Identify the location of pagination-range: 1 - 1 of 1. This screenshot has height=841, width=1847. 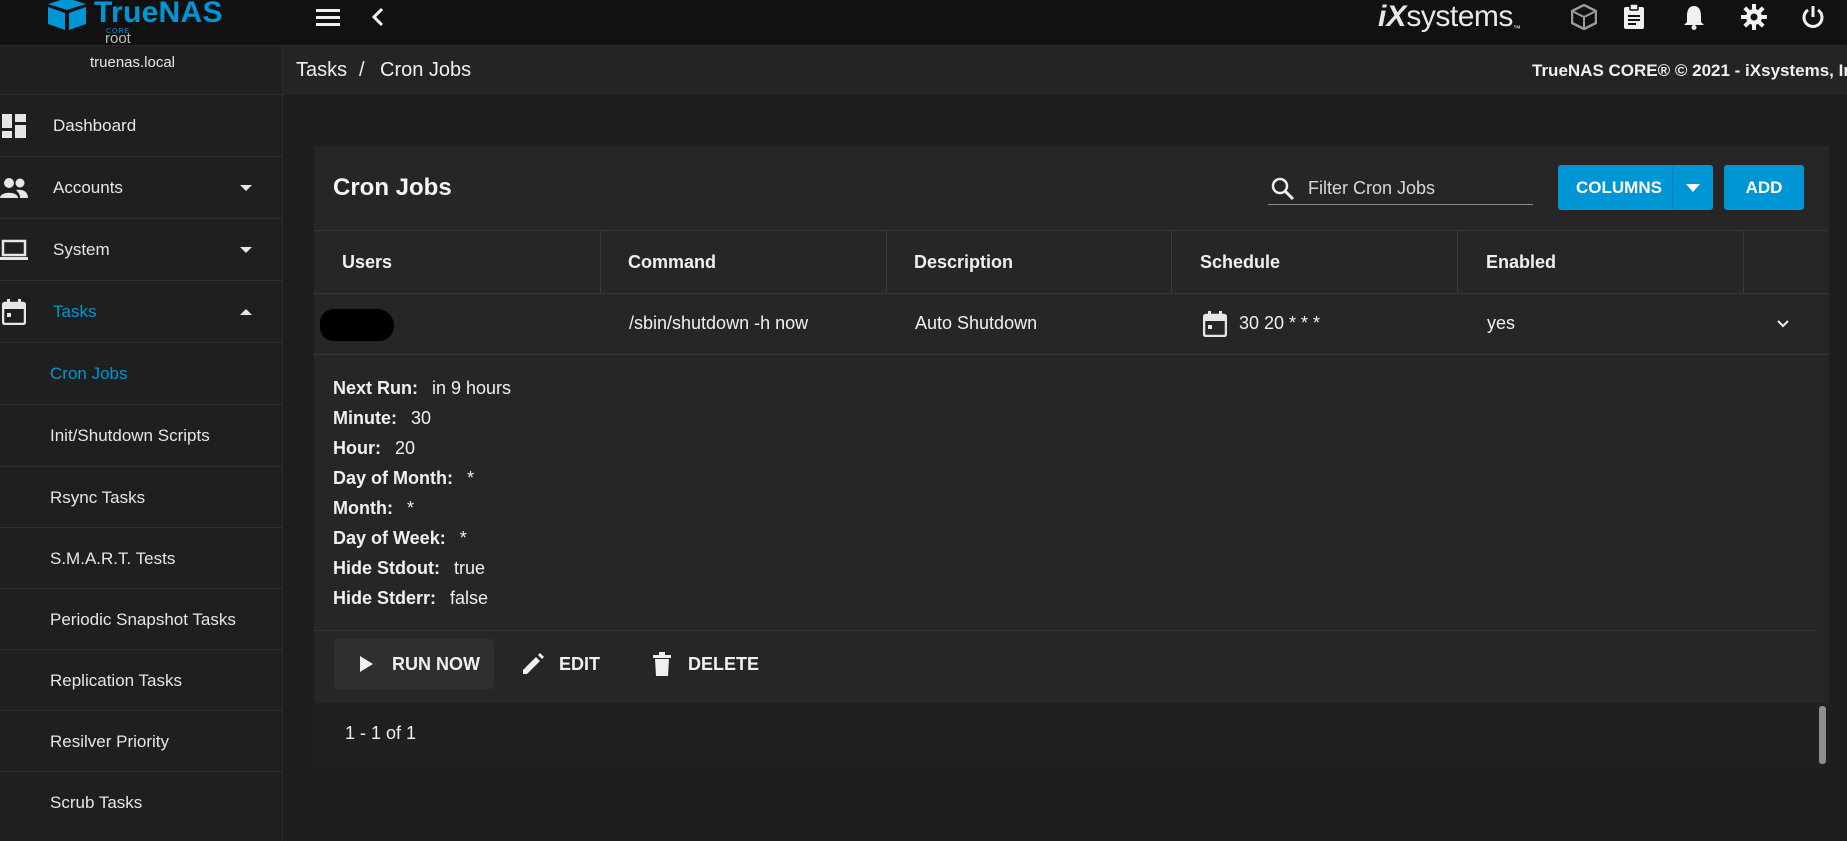
(381, 733).